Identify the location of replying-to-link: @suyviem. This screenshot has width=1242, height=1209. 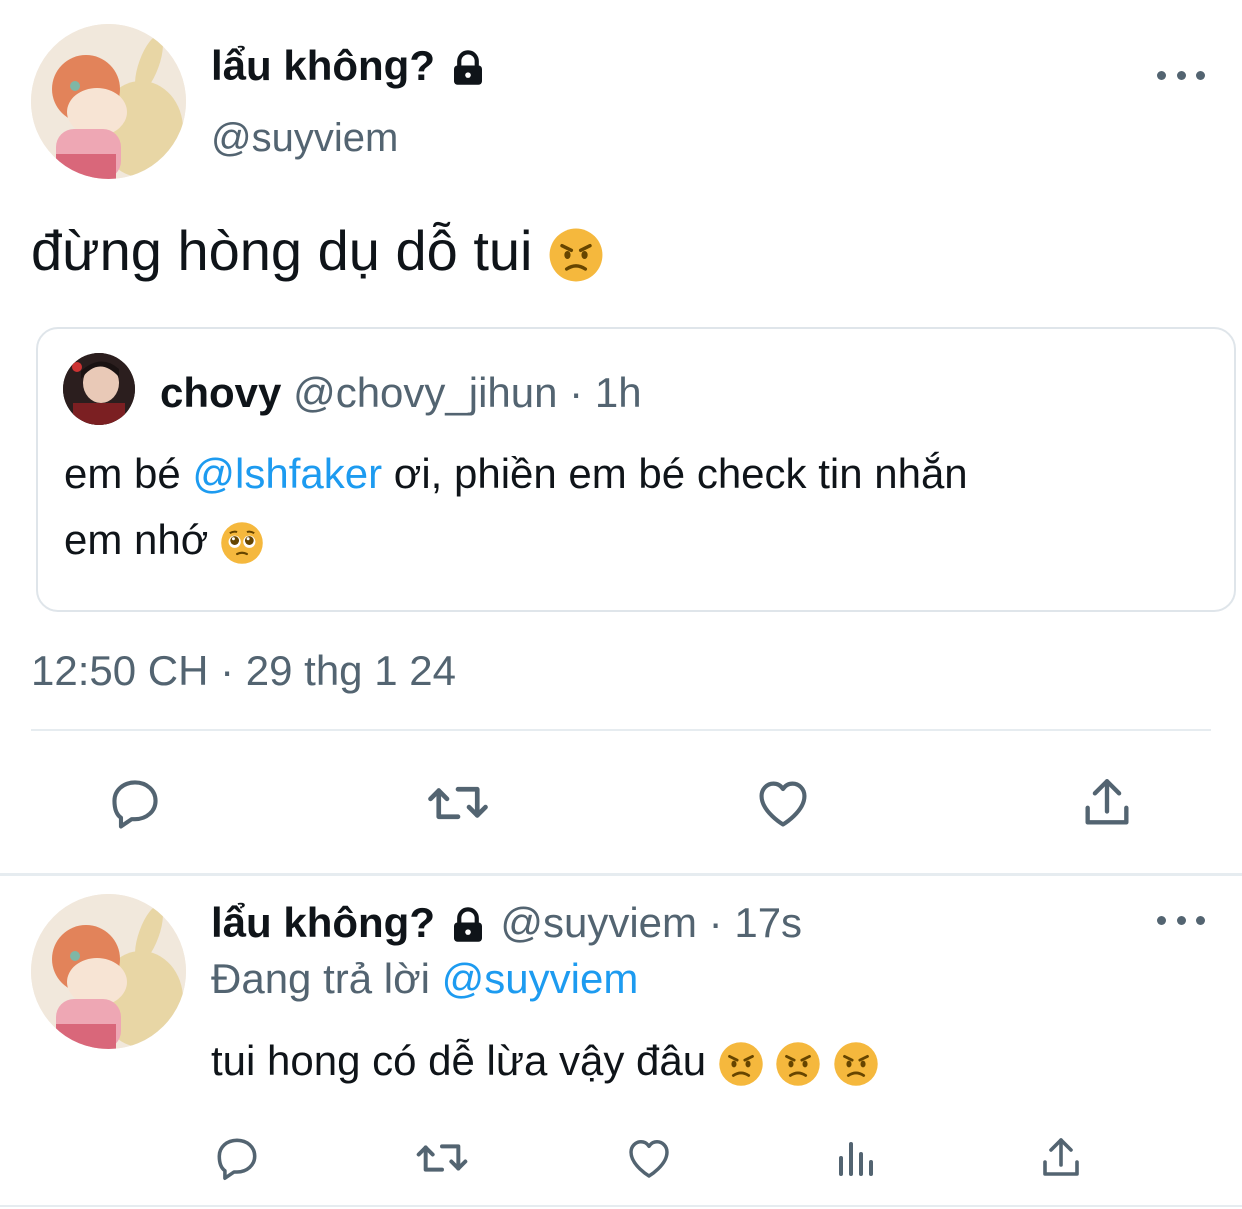
(540, 978).